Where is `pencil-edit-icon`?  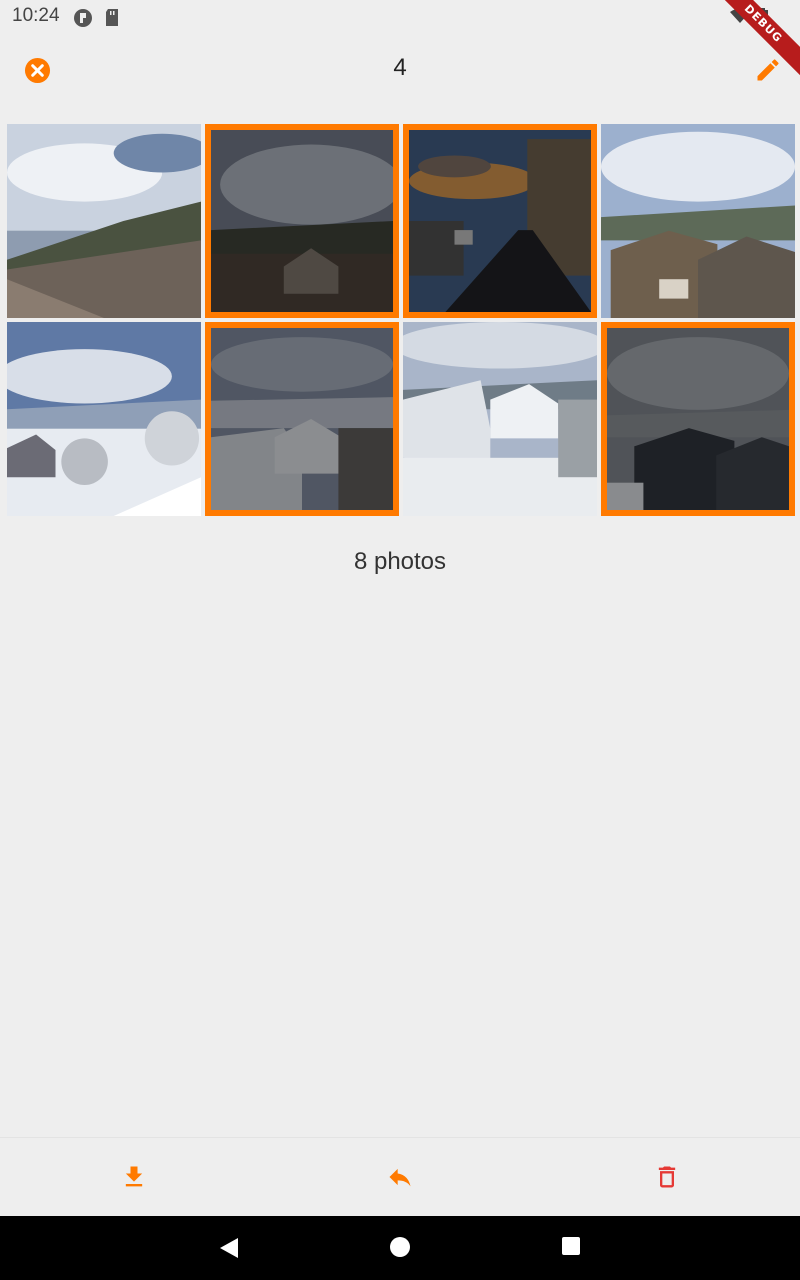 pencil-edit-icon is located at coordinates (768, 70).